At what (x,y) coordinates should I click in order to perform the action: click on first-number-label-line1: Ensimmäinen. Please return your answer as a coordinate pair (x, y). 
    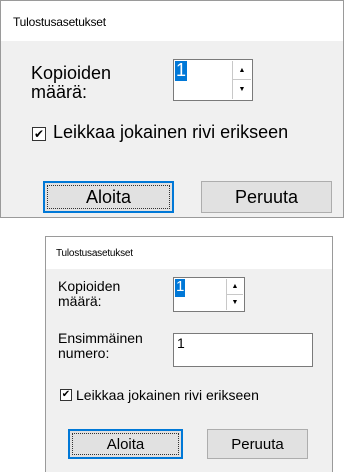
    Looking at the image, I should click on (100, 338).